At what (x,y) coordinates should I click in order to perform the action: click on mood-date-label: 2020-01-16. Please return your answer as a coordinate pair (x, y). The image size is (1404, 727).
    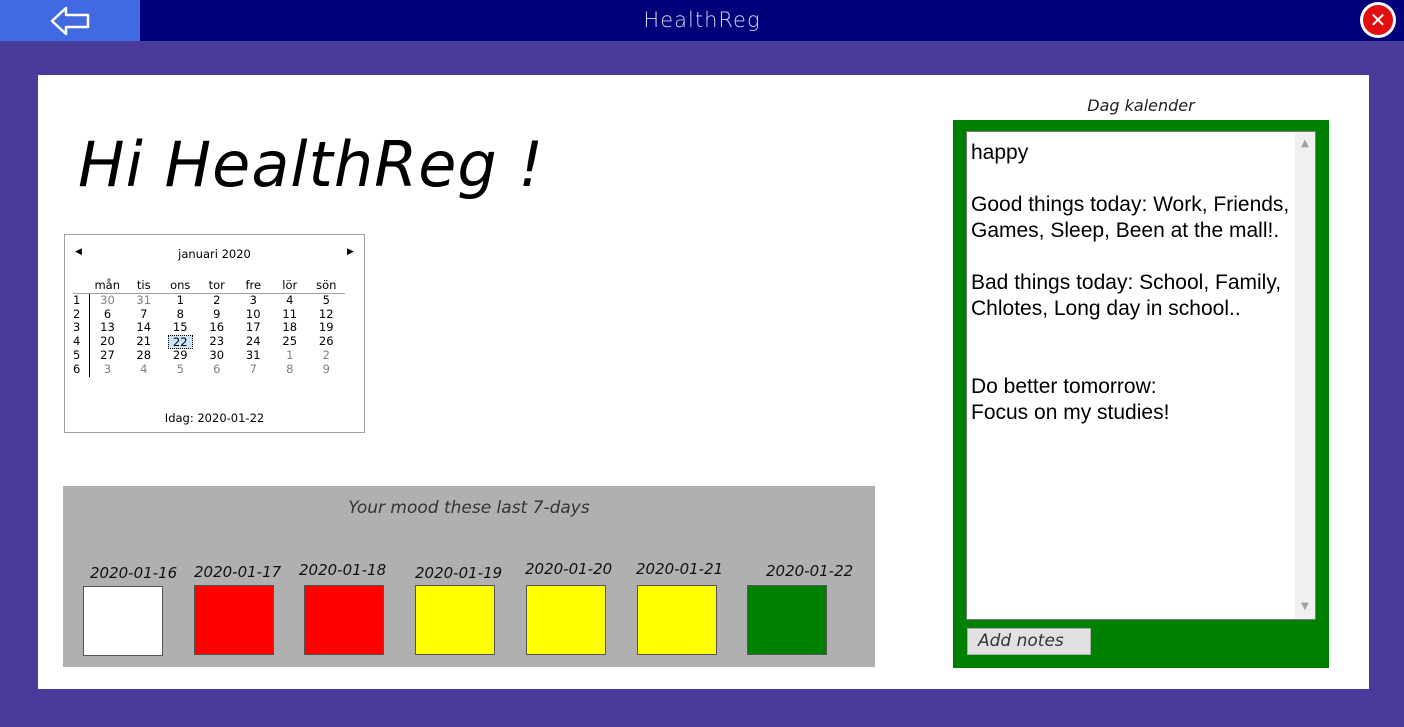
    Looking at the image, I should click on (134, 573).